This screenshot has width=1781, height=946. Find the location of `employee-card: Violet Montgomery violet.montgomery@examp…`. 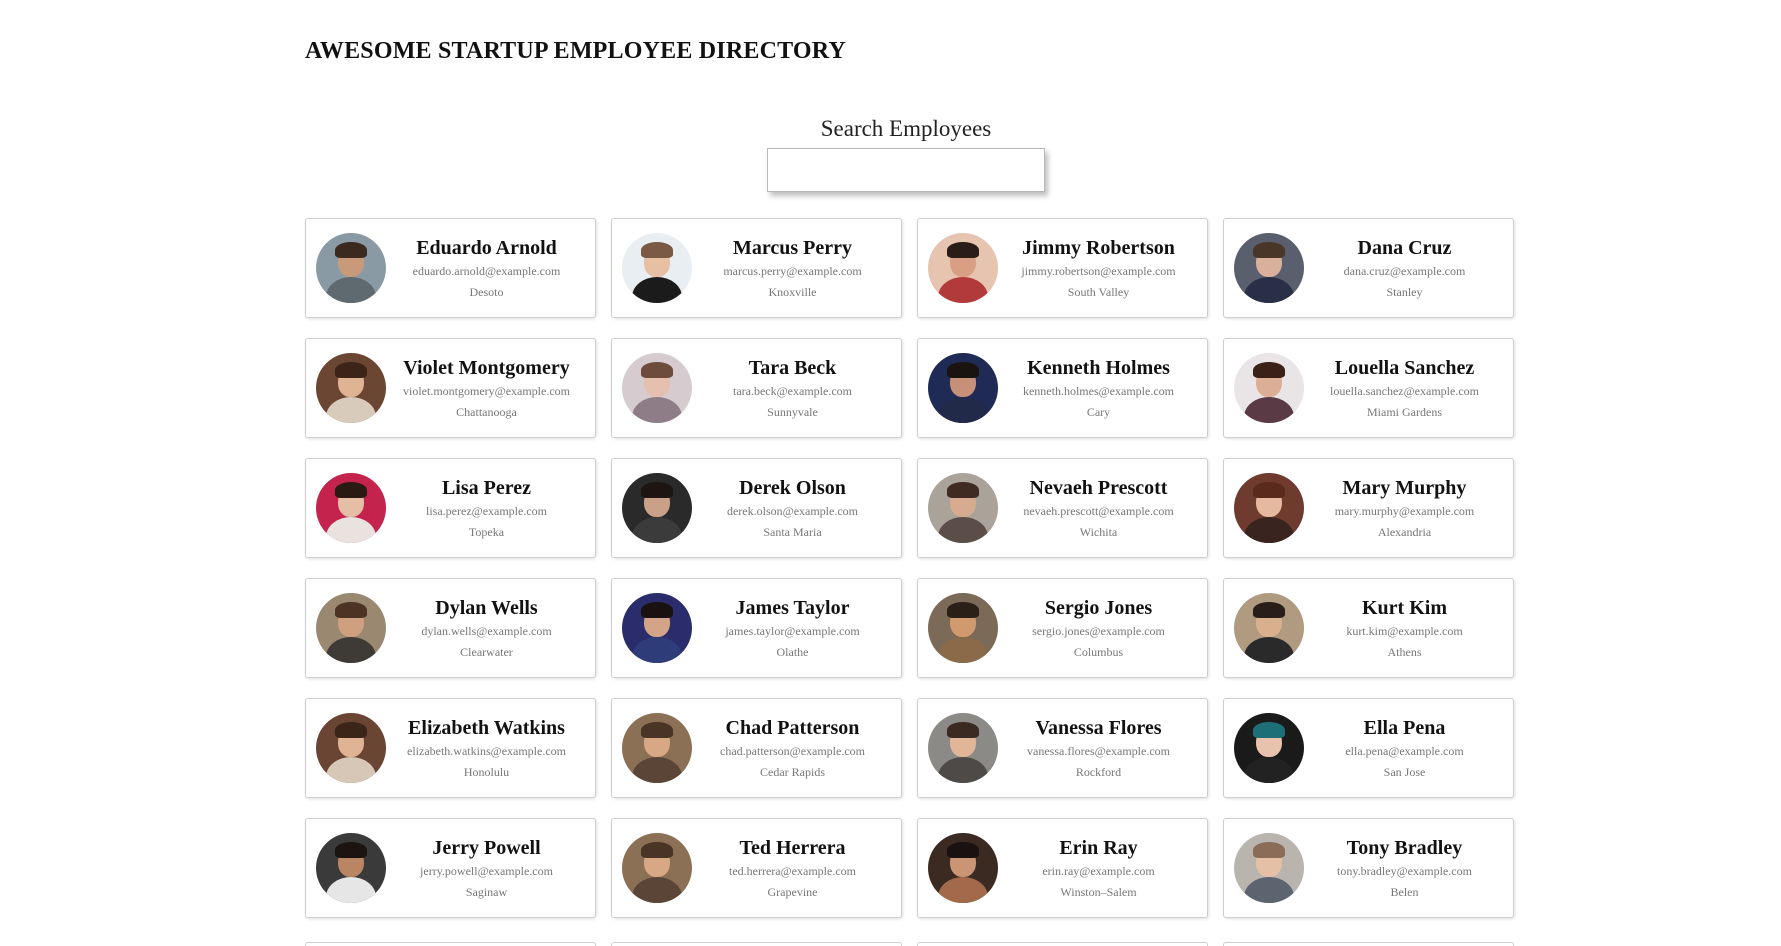

employee-card: Violet Montgomery violet.montgomery@examp… is located at coordinates (450, 388).